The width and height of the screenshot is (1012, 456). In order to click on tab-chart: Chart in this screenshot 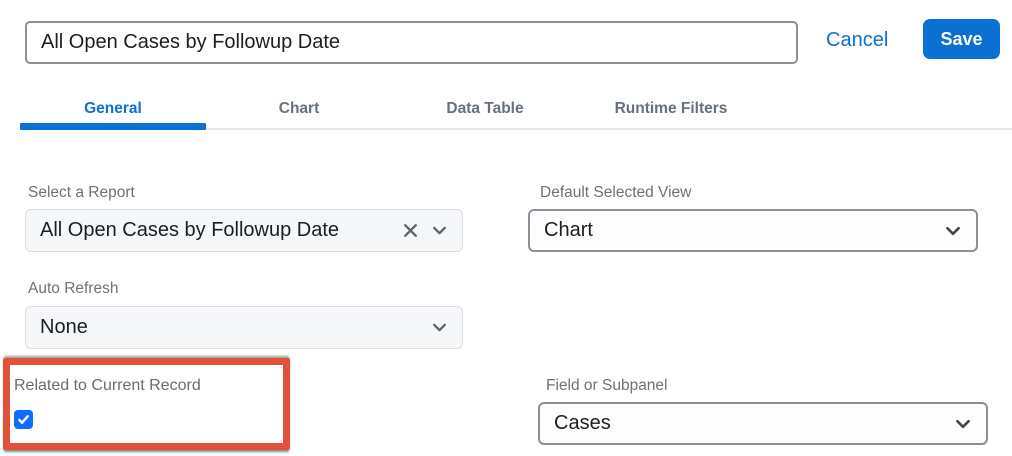, I will do `click(299, 109)`.